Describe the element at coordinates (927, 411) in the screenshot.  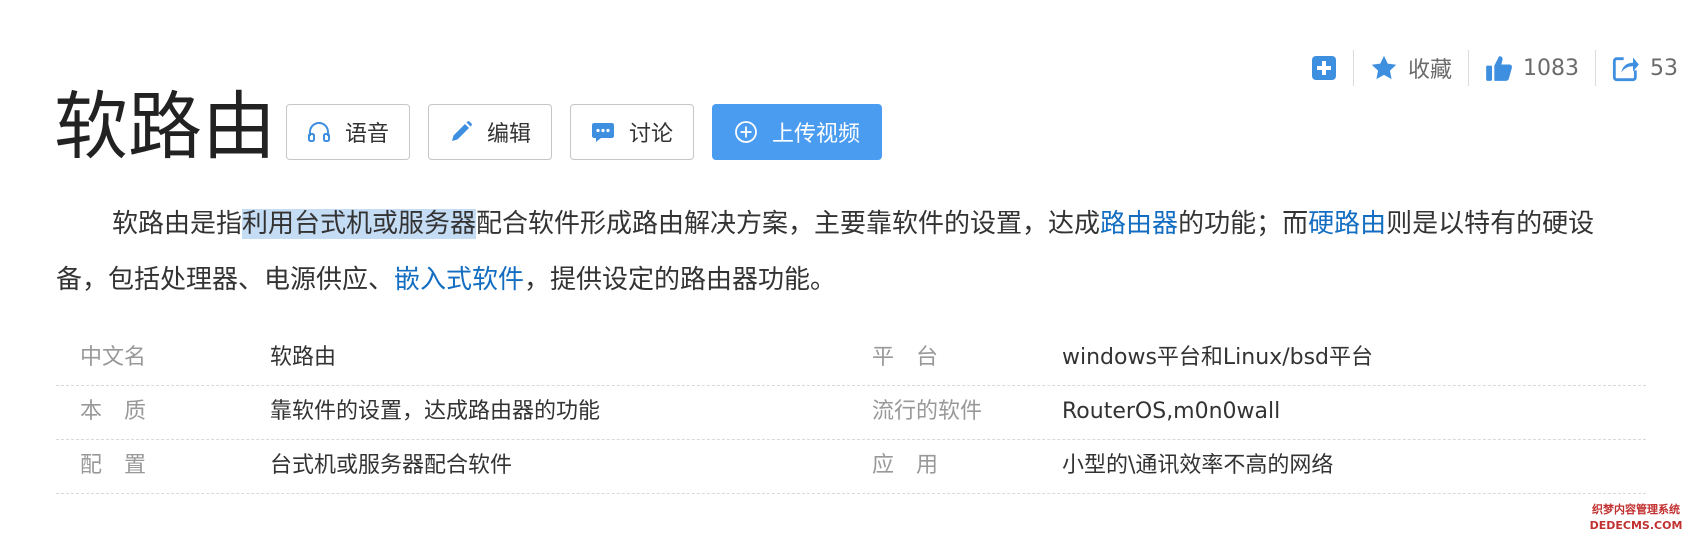
I see `info-label: 流行的软件` at that location.